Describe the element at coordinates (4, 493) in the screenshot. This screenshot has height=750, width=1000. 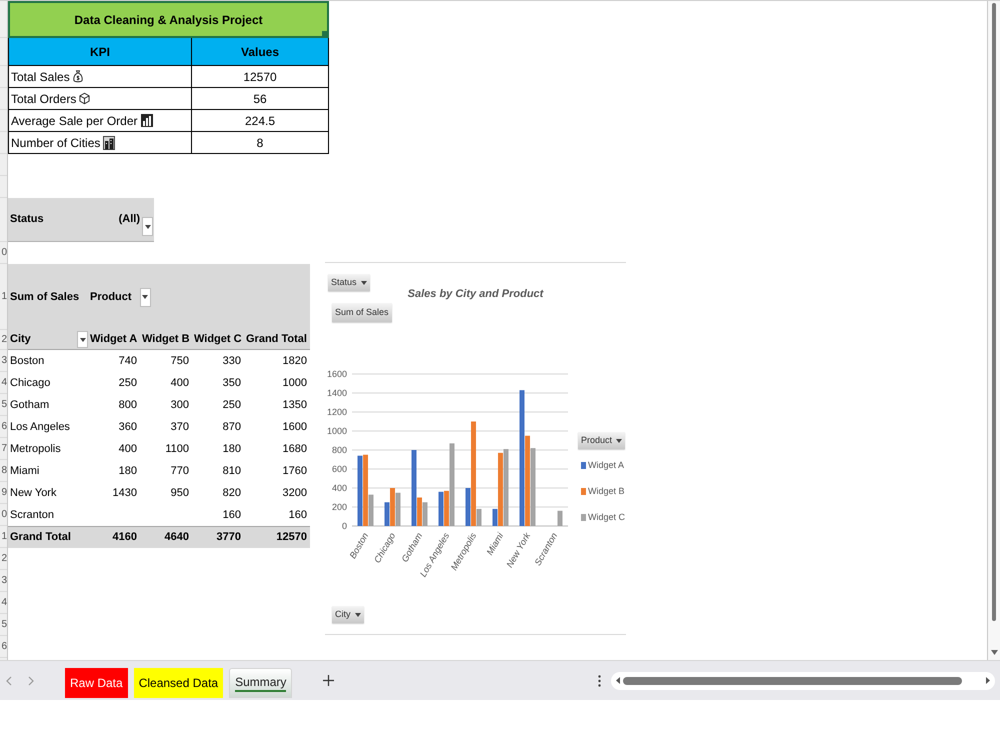
I see `row-number: 9` at that location.